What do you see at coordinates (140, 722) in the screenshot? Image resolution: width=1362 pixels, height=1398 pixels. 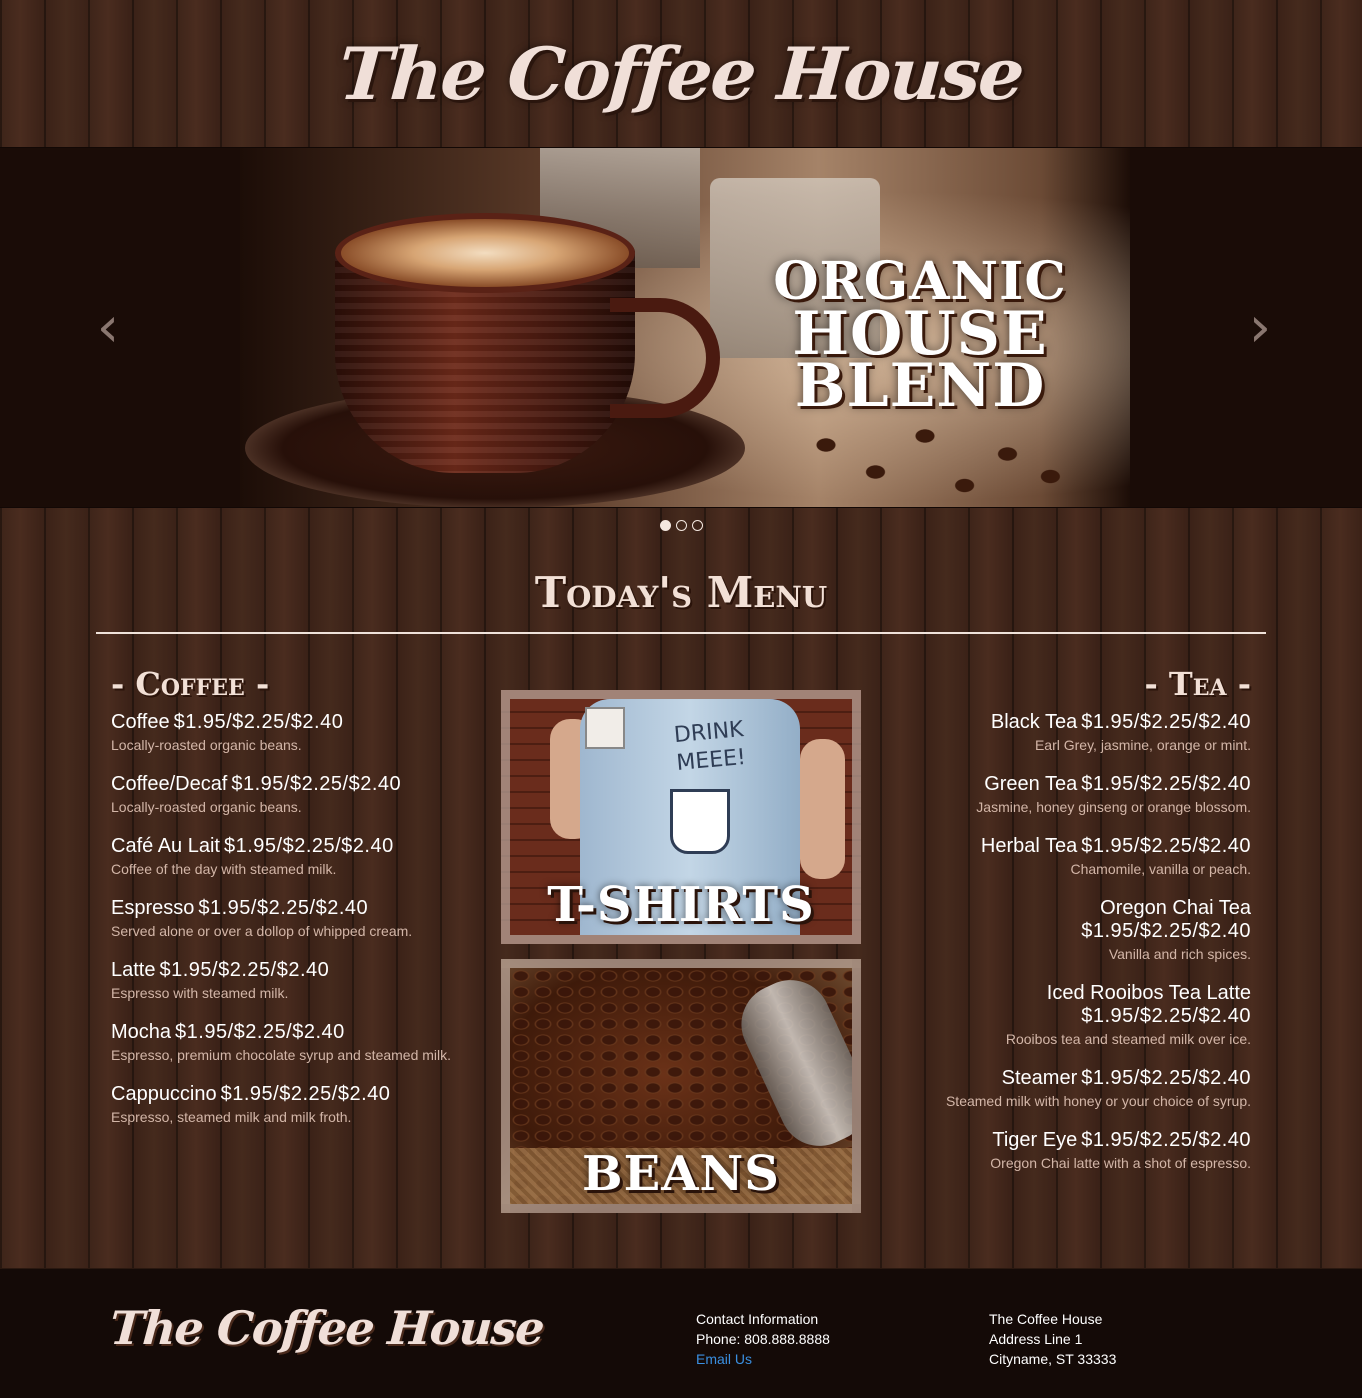 I see `menu-item-name: Coffee` at bounding box center [140, 722].